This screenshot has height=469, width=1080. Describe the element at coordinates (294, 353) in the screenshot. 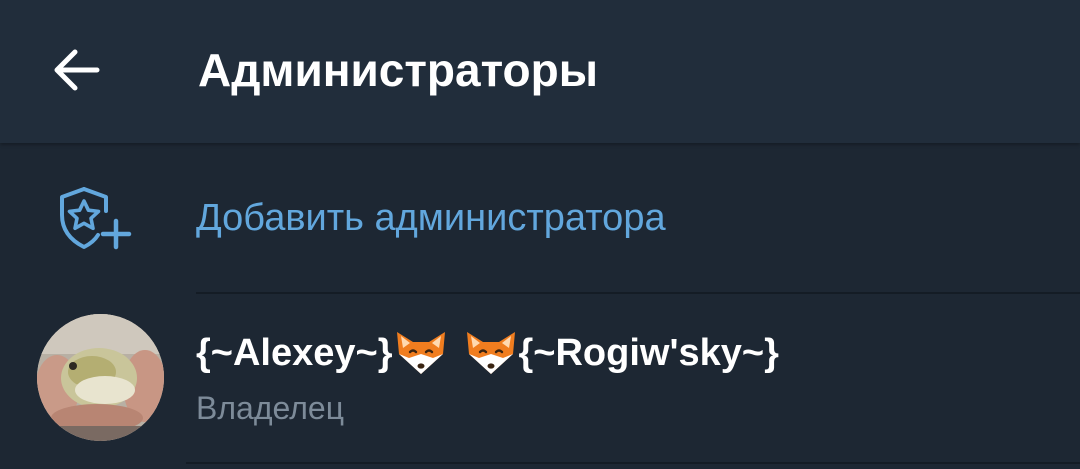

I see `admin-name-part1: {~Alexey~}` at that location.